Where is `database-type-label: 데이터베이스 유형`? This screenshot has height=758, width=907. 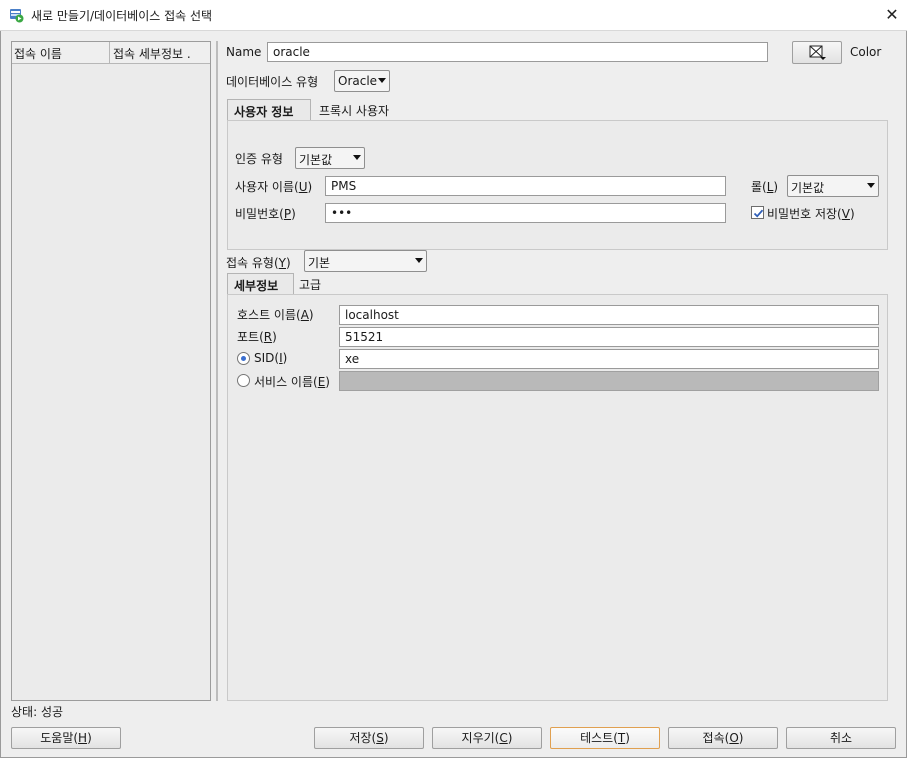 database-type-label: 데이터베이스 유형 is located at coordinates (272, 82).